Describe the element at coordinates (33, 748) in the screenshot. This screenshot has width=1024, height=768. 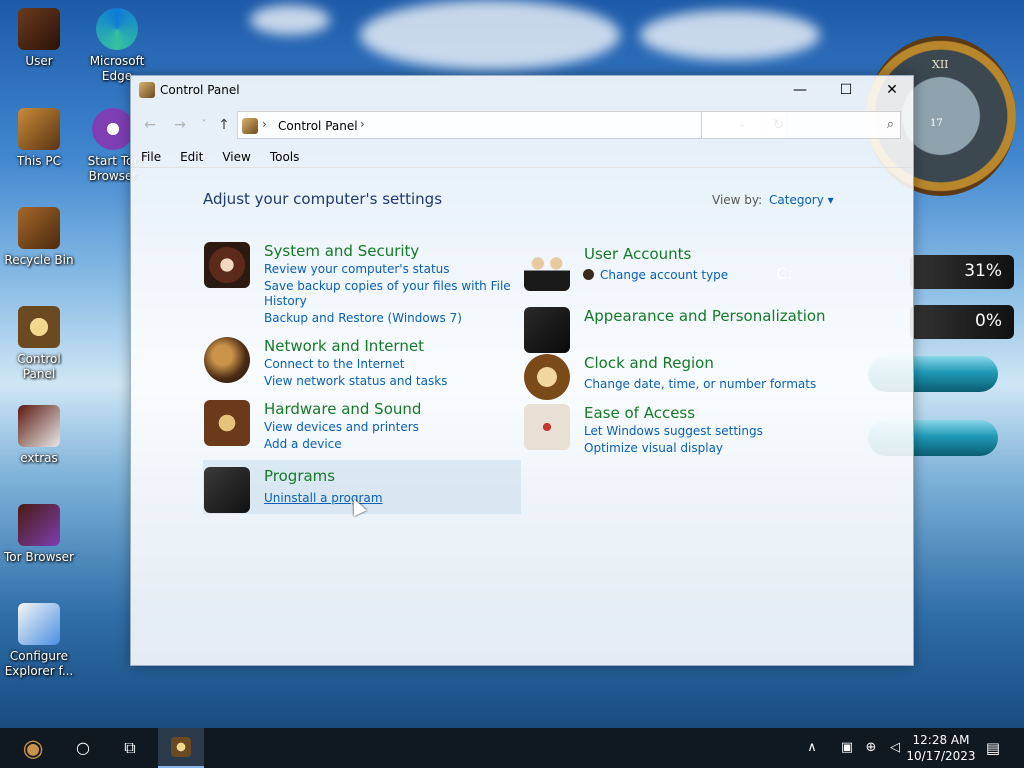
I see `start-button: ◉` at that location.